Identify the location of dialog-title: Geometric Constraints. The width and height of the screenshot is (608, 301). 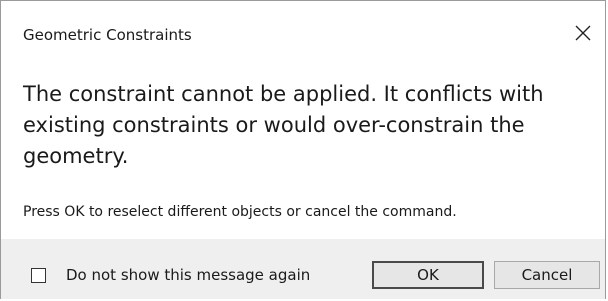
(107, 35).